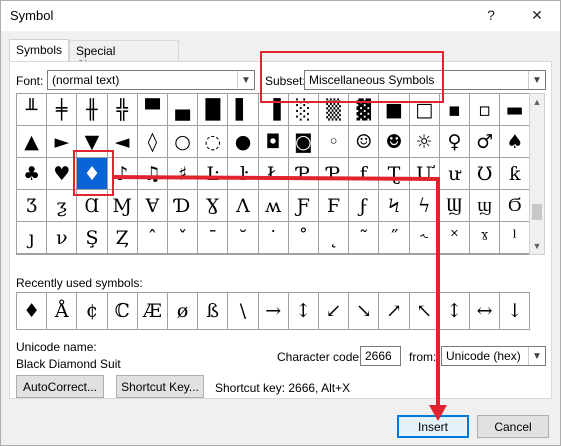 The width and height of the screenshot is (561, 446). Describe the element at coordinates (213, 311) in the screenshot. I see `recent-symbol-cell: ß` at that location.